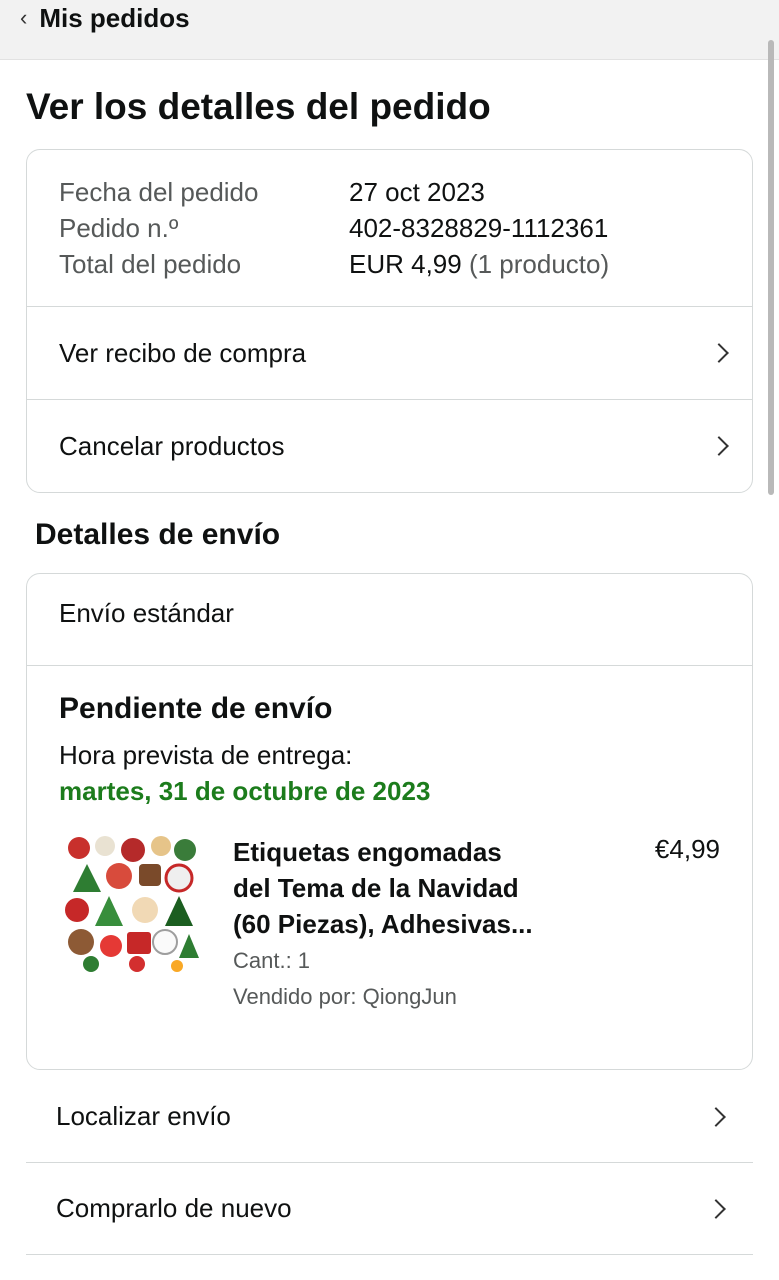 The width and height of the screenshot is (779, 1280). I want to click on christmas-stickers-image, so click(130, 903).